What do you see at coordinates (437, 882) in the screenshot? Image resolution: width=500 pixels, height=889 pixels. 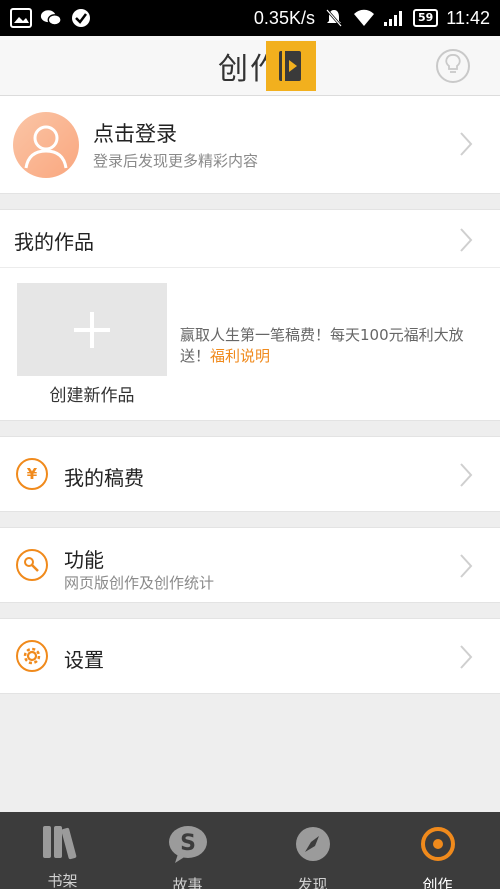 I see `tab-create-label: 创作` at bounding box center [437, 882].